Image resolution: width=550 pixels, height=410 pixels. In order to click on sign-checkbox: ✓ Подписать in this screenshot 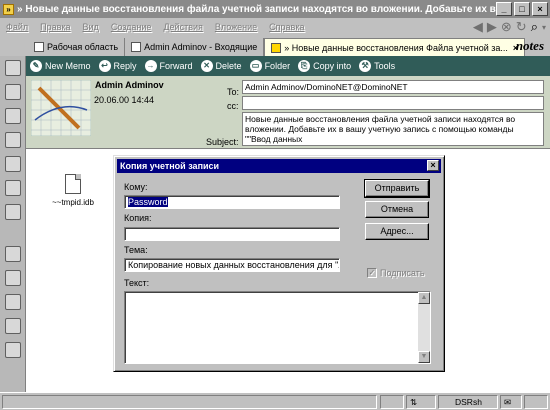, I will do `click(396, 273)`.